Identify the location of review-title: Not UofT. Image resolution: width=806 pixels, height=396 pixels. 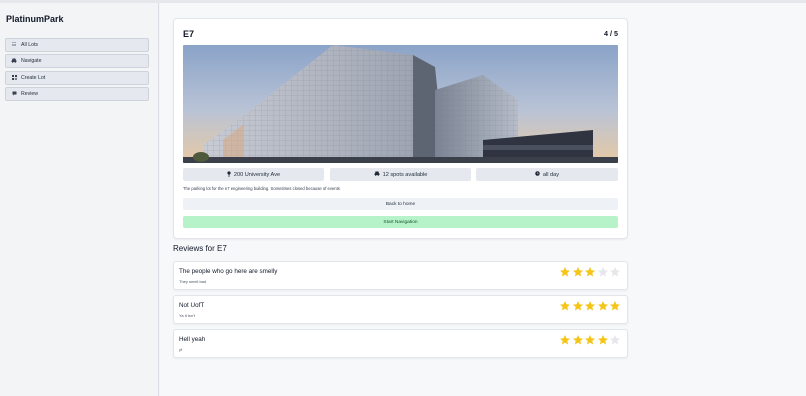
(192, 305).